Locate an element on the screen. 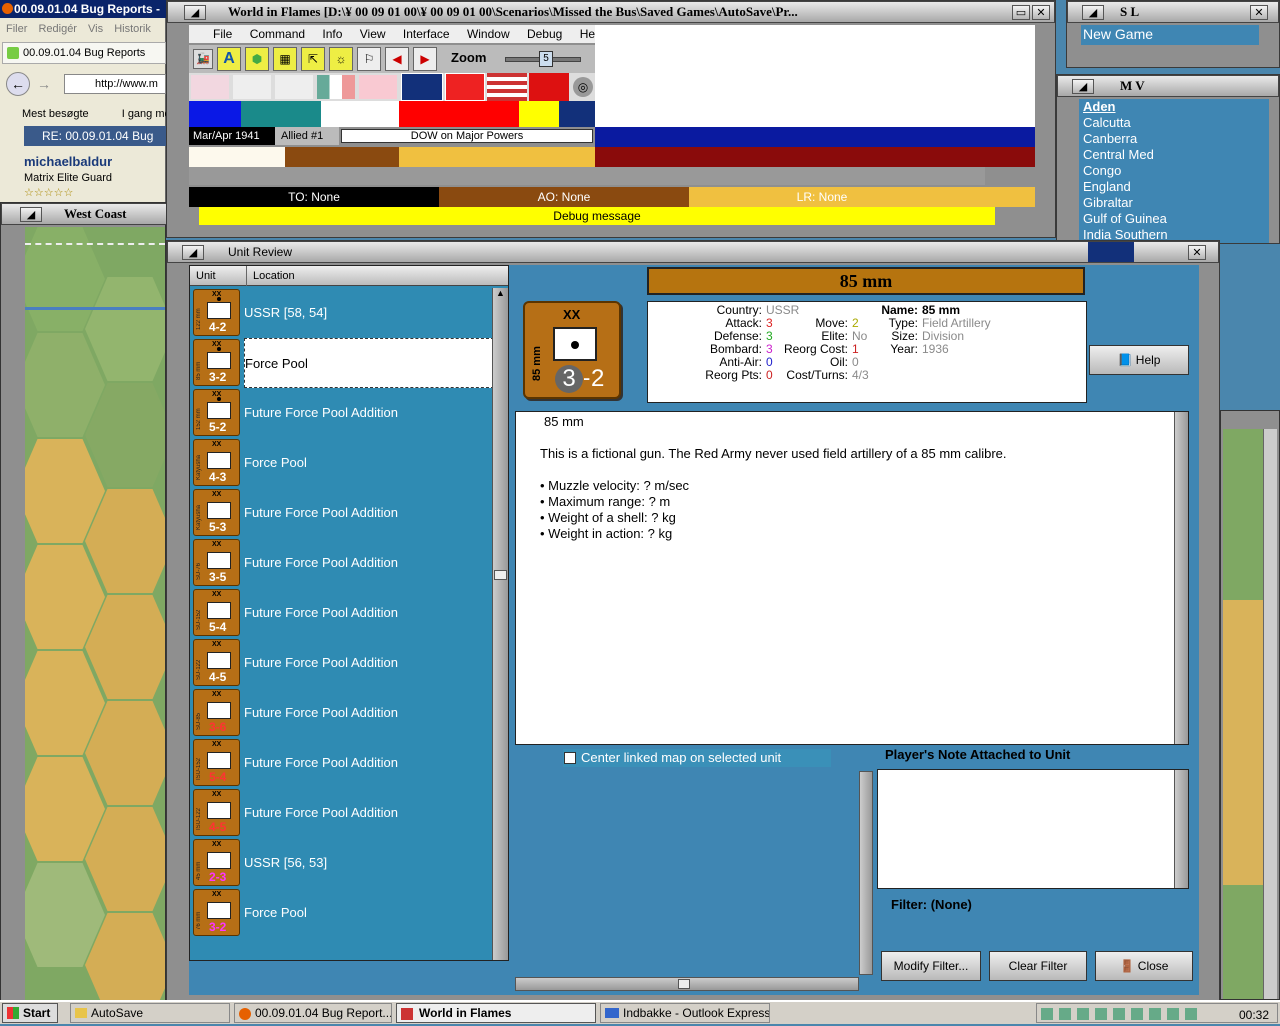 This screenshot has height=1026, width=1280. bookmark-mest-besogte: Mest besøgte is located at coordinates (55, 114).